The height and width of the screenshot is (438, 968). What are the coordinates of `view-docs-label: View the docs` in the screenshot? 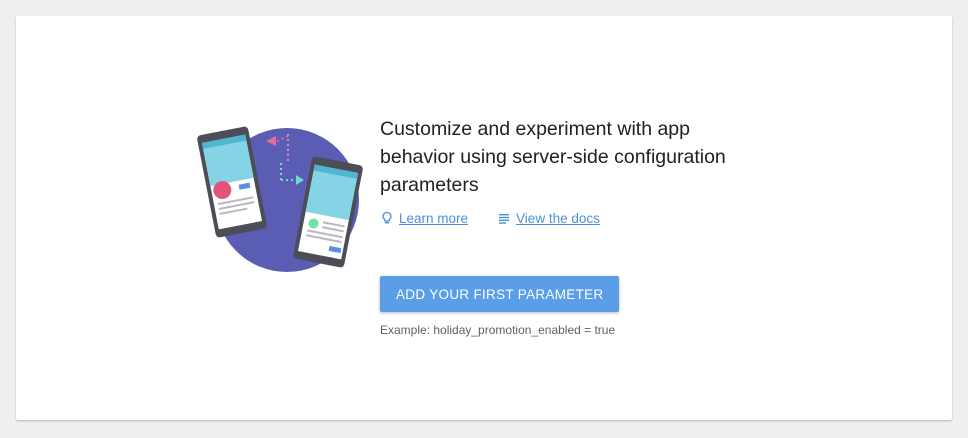 It's located at (558, 218).